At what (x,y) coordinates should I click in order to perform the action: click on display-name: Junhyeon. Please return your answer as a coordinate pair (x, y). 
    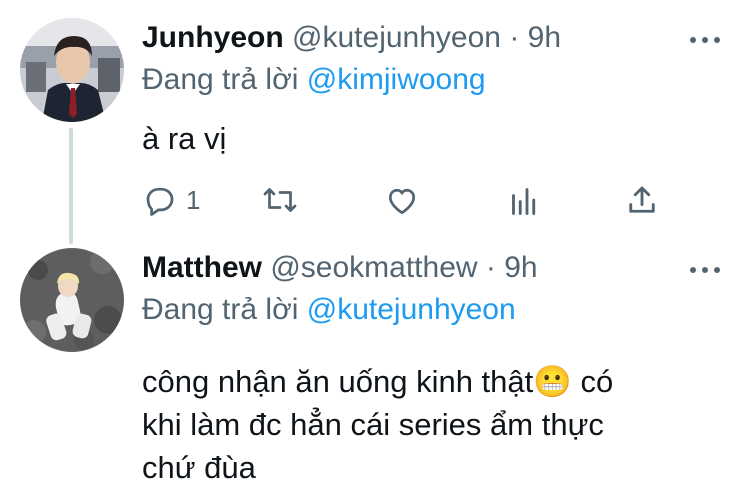
    Looking at the image, I should click on (213, 37).